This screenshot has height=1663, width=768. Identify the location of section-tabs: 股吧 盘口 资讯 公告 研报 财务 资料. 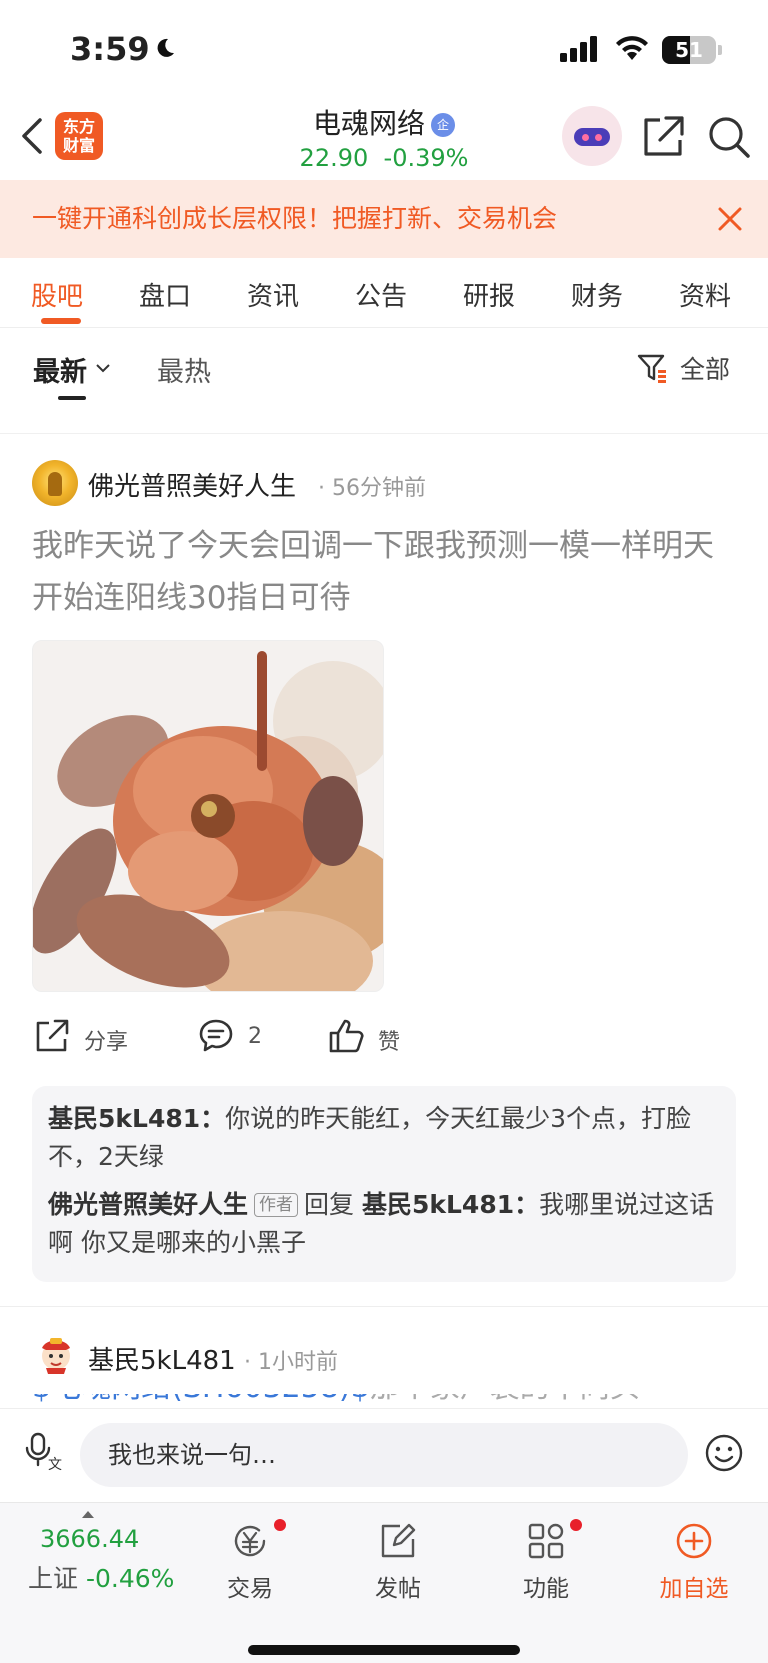
(384, 293).